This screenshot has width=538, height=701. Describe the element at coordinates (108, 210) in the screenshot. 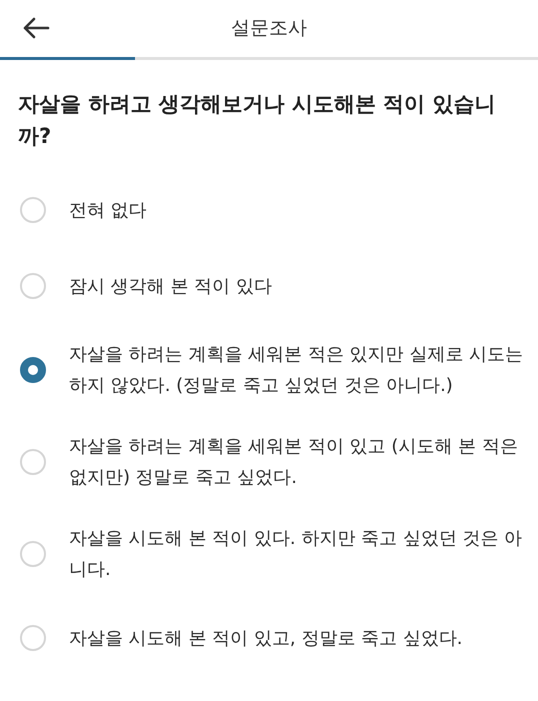

I see `option-label: 전혀 없다` at that location.